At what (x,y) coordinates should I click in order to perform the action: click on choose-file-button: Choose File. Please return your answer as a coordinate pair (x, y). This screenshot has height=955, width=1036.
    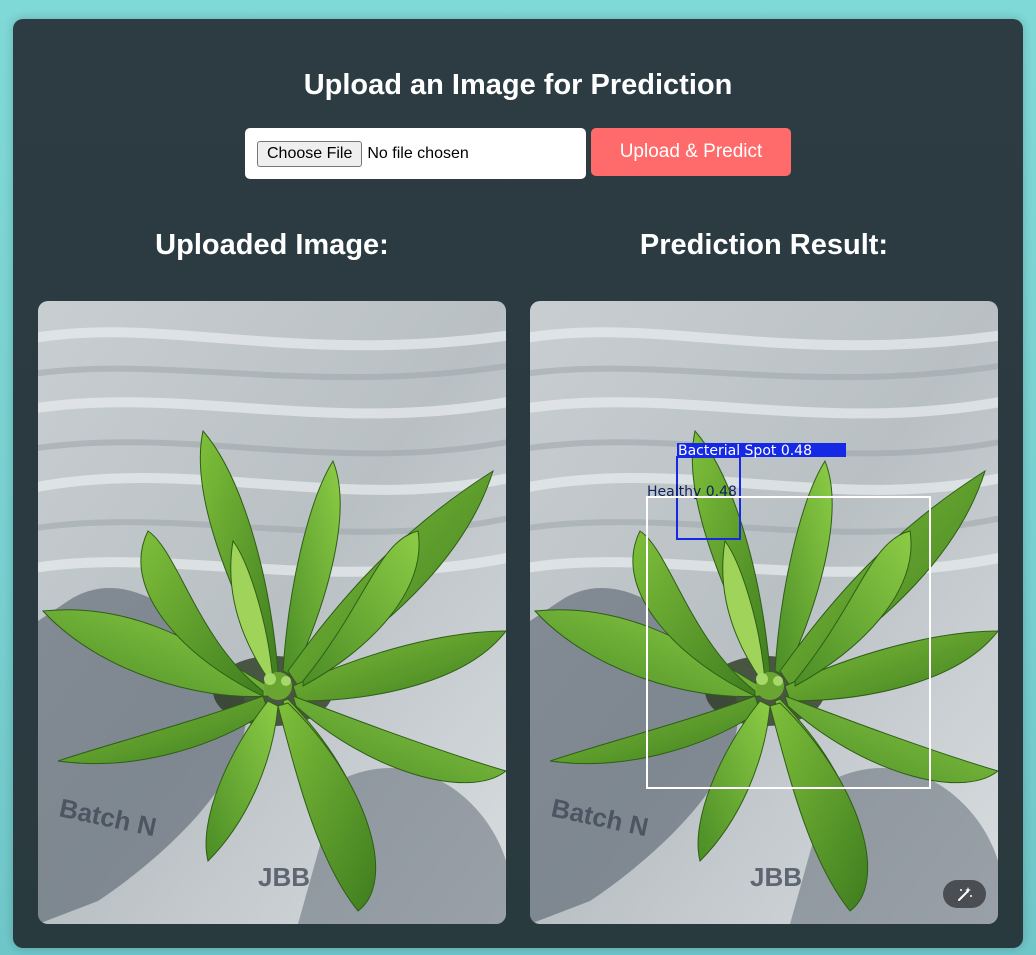
    Looking at the image, I should click on (310, 153).